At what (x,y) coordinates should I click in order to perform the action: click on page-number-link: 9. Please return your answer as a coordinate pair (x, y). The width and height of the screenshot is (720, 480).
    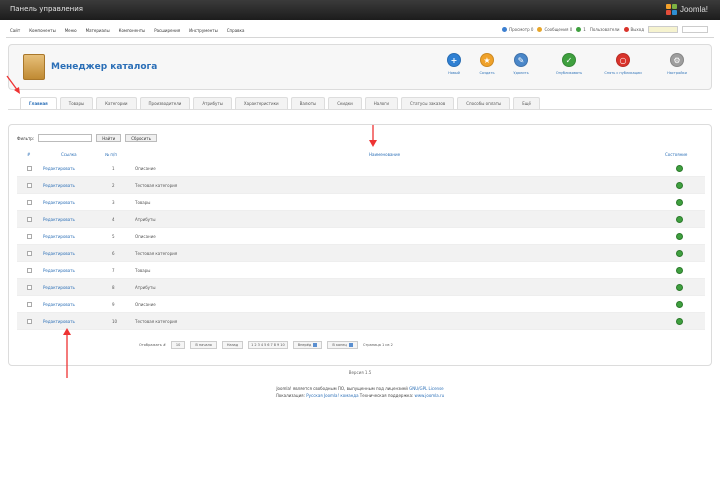
    Looking at the image, I should click on (278, 345).